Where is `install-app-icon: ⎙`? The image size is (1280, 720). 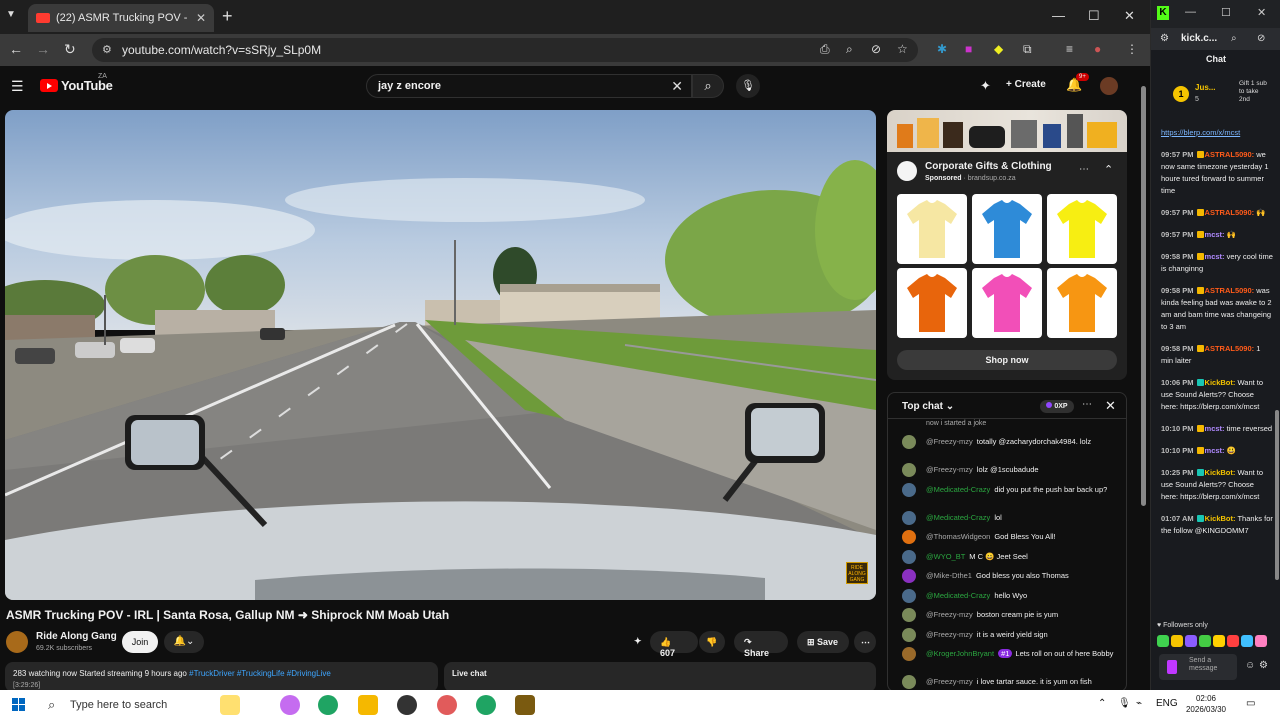 install-app-icon: ⎙ is located at coordinates (825, 49).